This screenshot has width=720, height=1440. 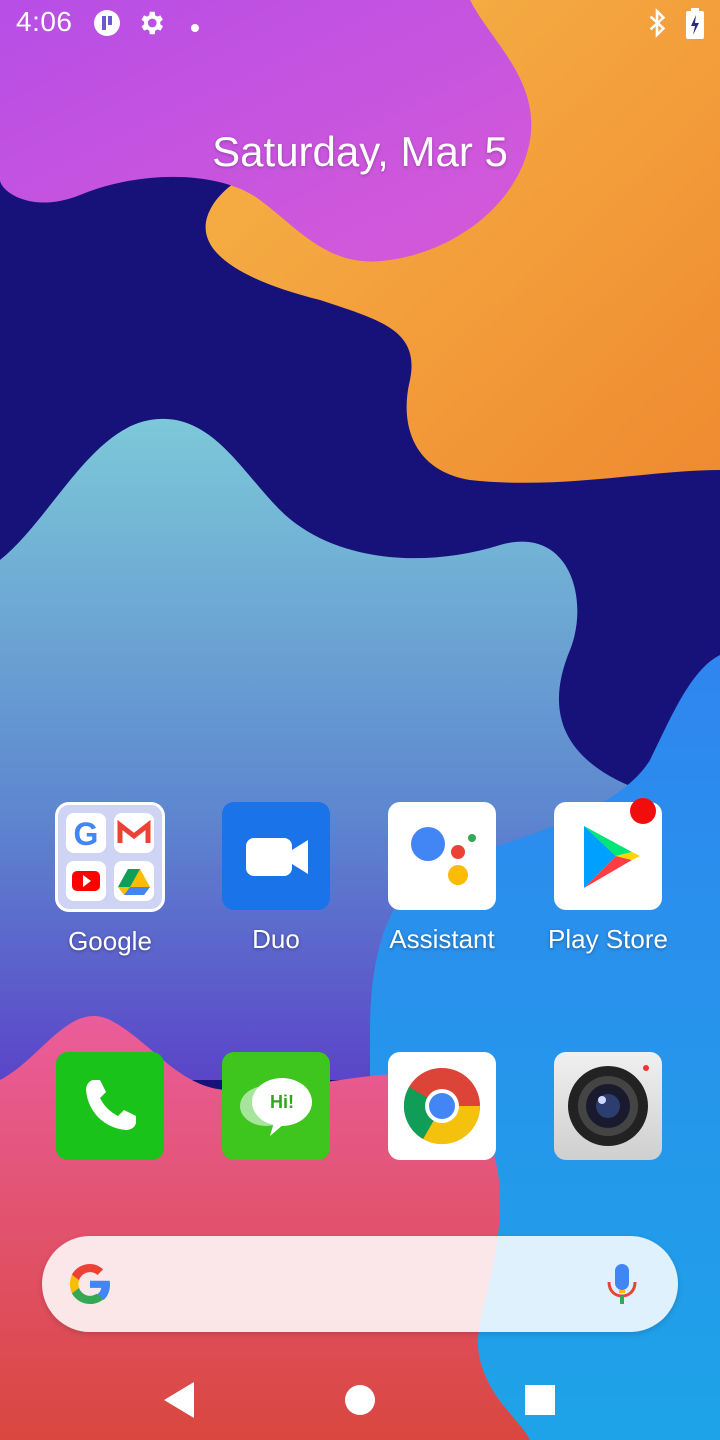 What do you see at coordinates (442, 939) in the screenshot?
I see `app-label: Assistant` at bounding box center [442, 939].